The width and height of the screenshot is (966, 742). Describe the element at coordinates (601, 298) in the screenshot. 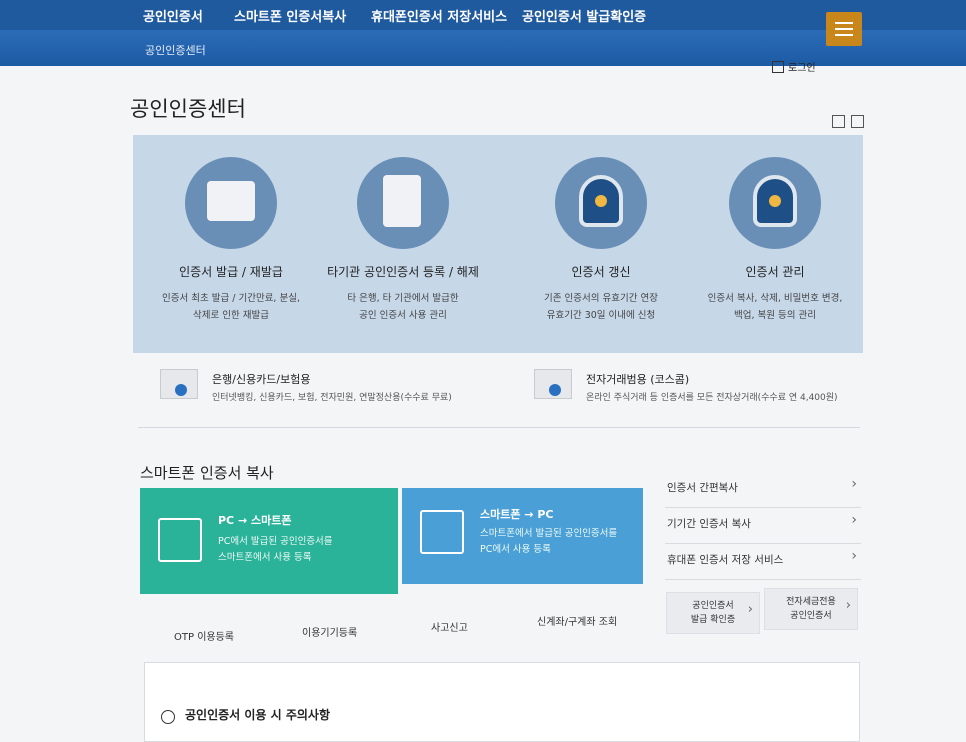

I see `feature-desc-line: 기존 인증서의 유효기간 연장` at that location.